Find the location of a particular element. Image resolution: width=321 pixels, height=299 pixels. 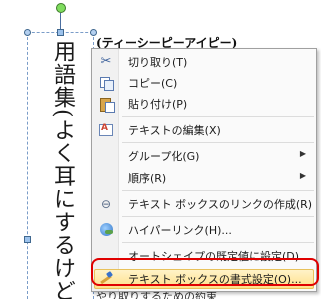

menu-item-edit-text: テキストの編集(X) is located at coordinates (204, 129).